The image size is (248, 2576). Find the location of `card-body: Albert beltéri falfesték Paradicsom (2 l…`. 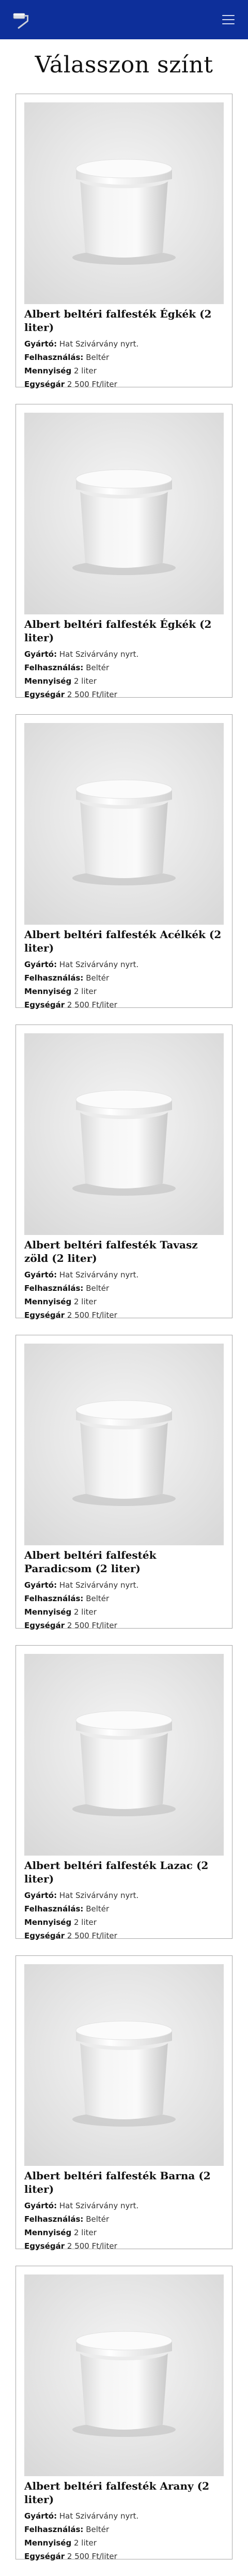

card-body: Albert beltéri falfesték Paradicsom (2 l… is located at coordinates (124, 1590).